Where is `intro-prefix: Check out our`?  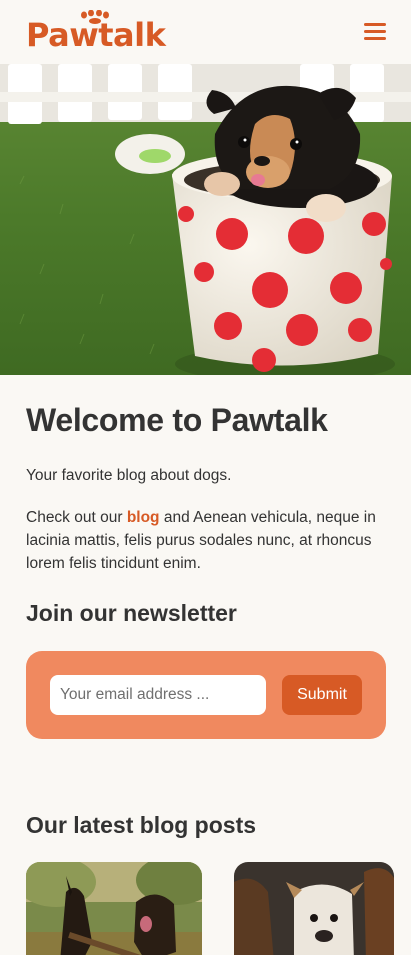
intro-prefix: Check out our is located at coordinates (74, 517).